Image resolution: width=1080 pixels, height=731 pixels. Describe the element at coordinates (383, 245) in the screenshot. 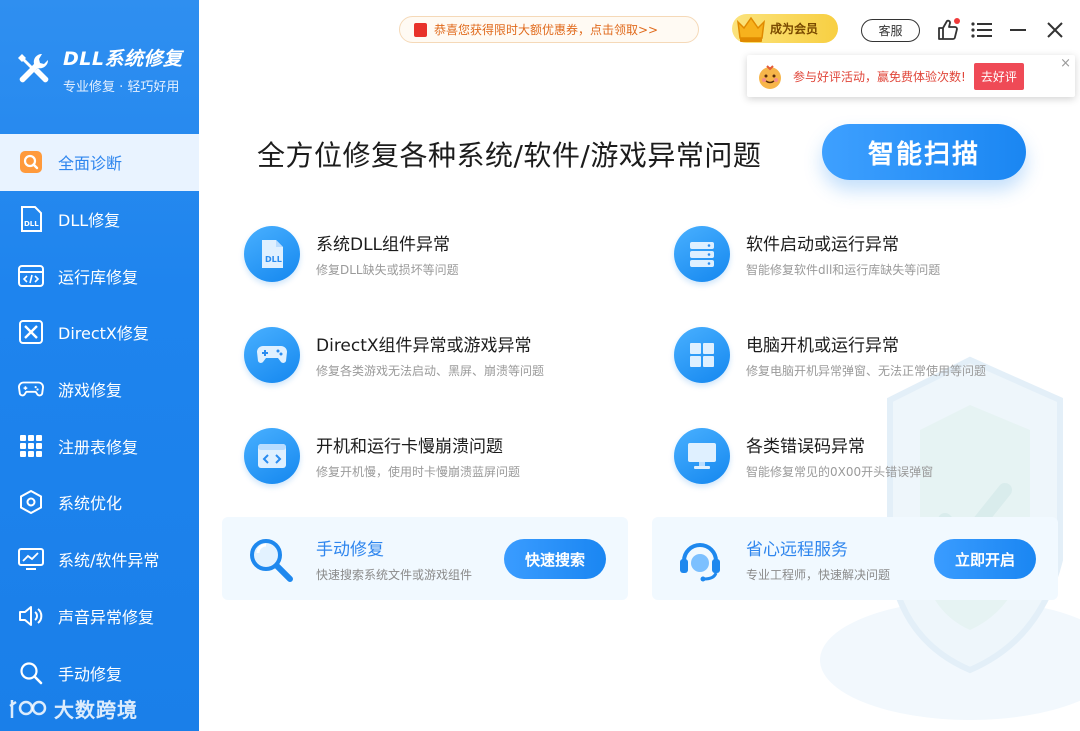

I see `issue-title: 系统DLL组件异常` at that location.